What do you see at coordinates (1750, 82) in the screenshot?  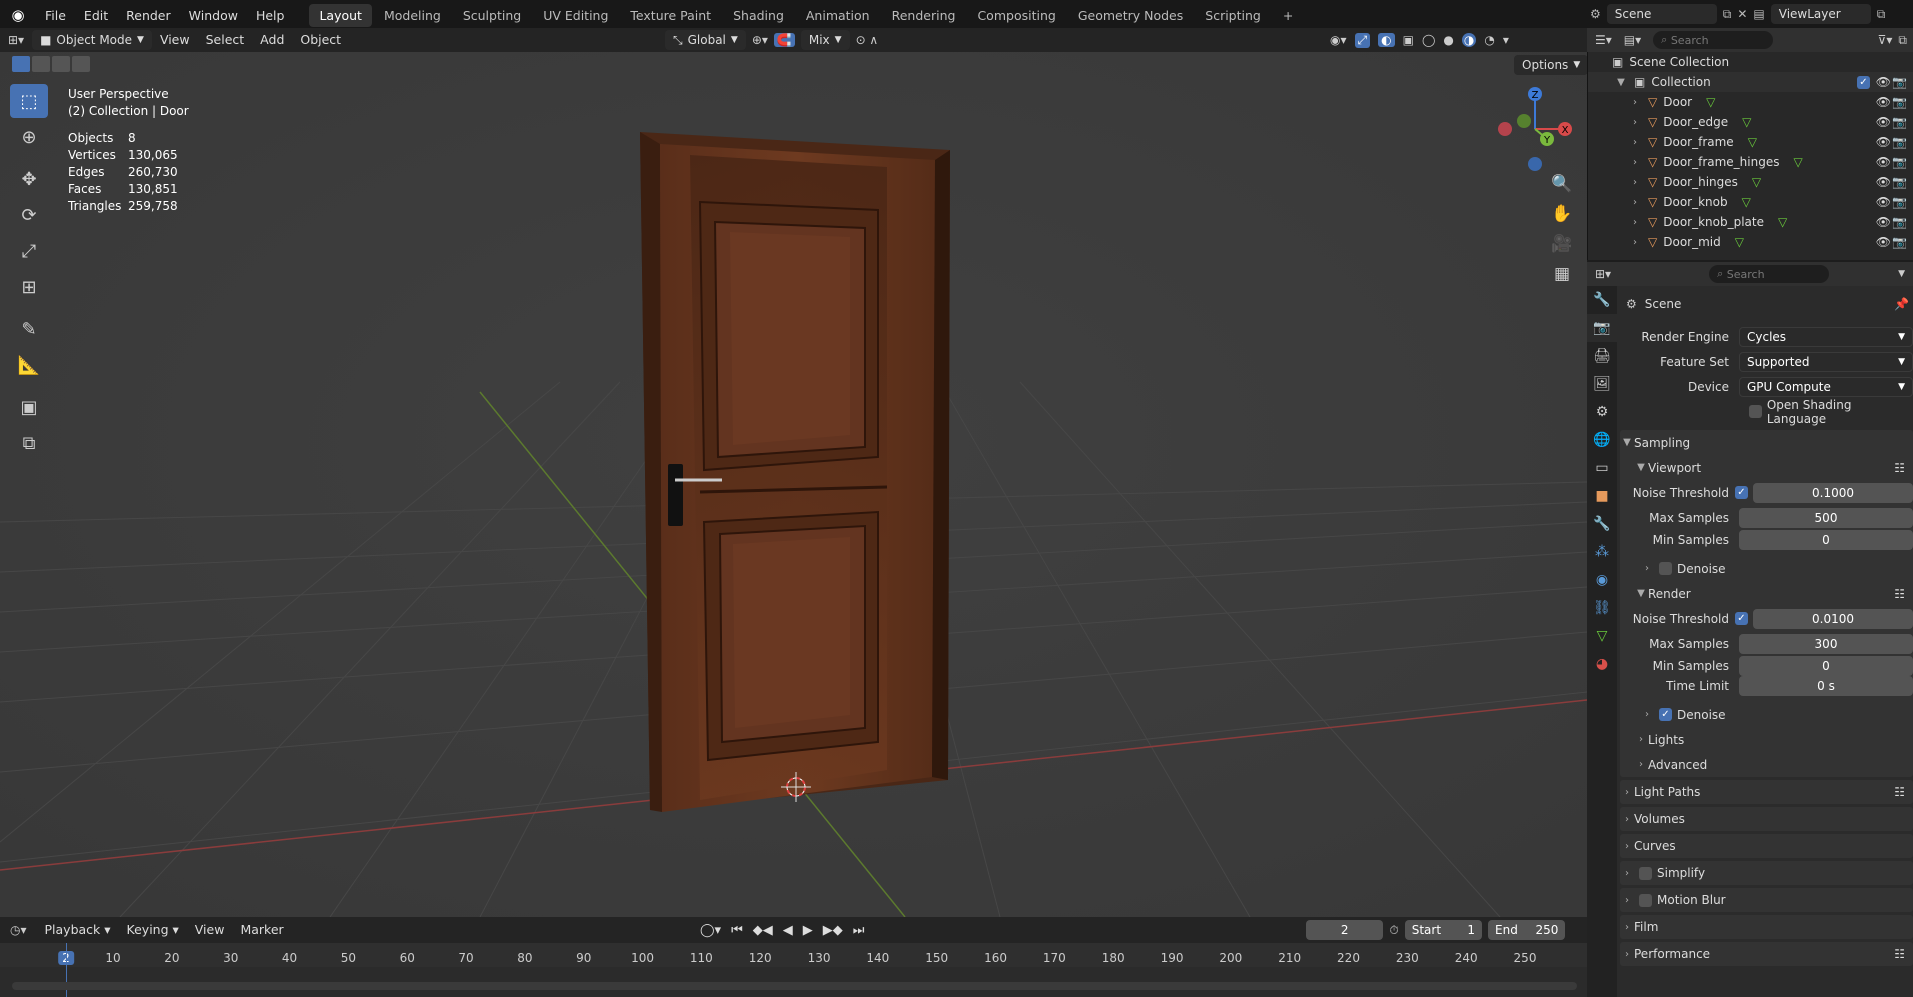 I see `outliner-collection: ▼ ▣ Collection ✓ 👁 📷` at bounding box center [1750, 82].